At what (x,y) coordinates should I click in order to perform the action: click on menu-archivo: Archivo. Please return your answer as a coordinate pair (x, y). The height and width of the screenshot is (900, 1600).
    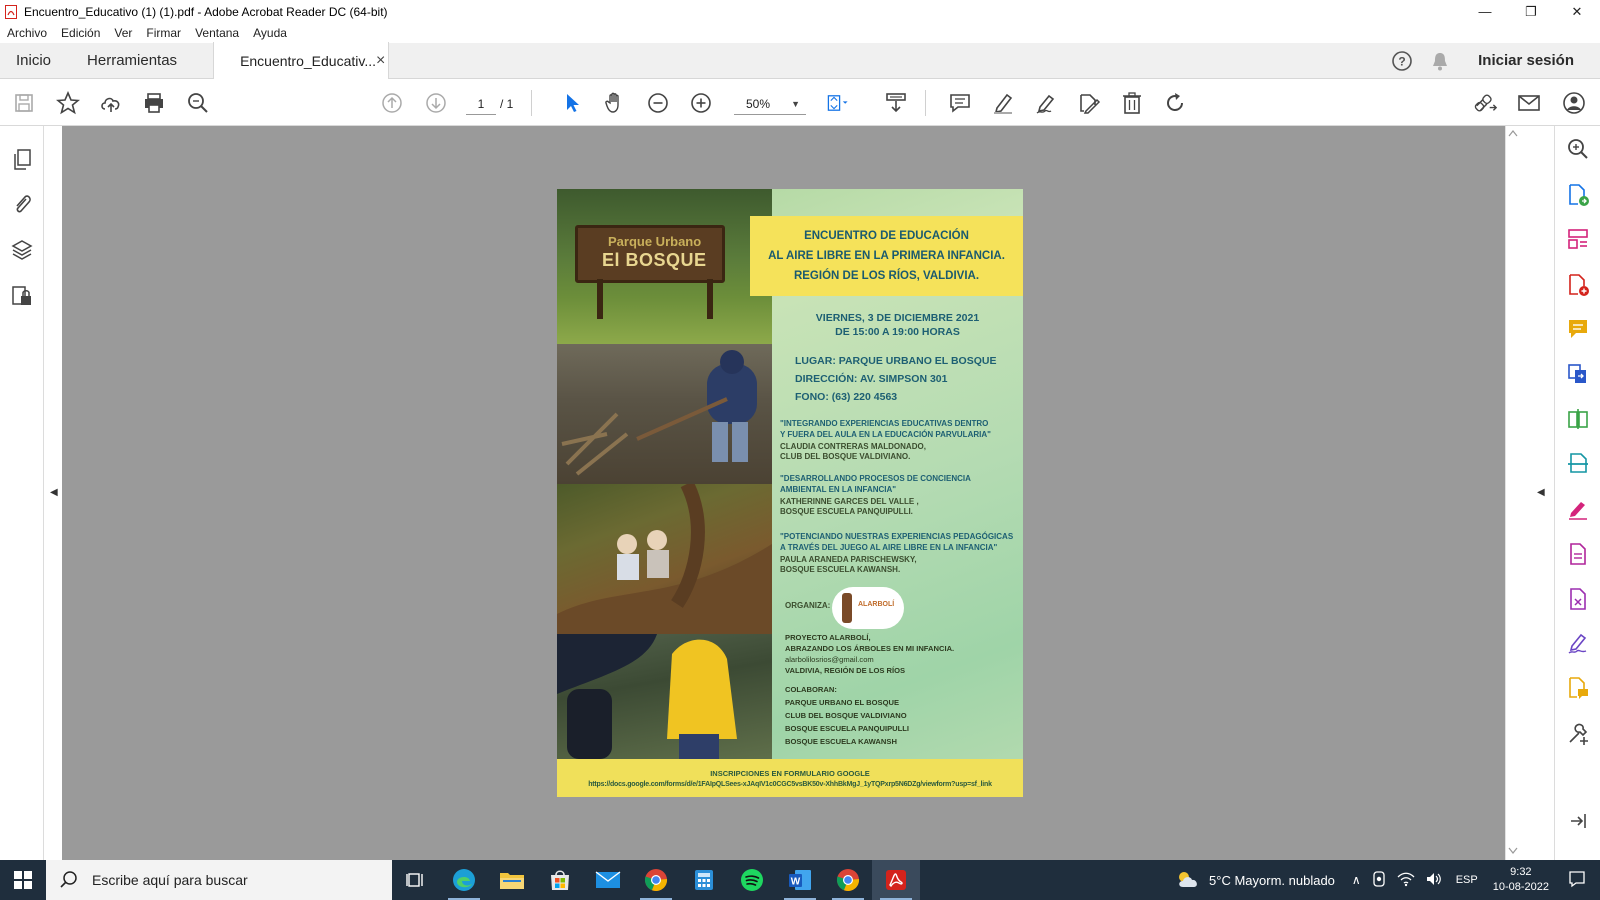
    Looking at the image, I should click on (27, 33).